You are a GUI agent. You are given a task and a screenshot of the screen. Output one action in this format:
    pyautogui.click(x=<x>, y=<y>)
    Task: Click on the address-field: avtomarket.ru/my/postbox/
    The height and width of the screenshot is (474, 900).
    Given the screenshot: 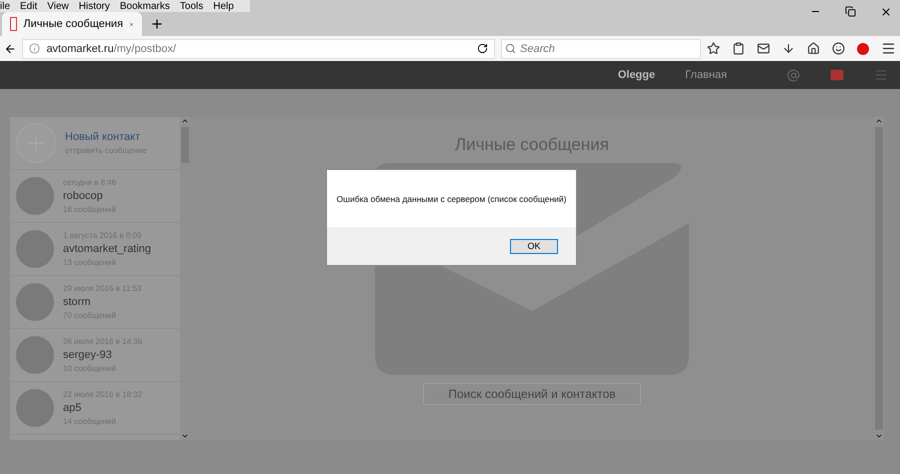 What is the action you would take?
    pyautogui.click(x=258, y=48)
    